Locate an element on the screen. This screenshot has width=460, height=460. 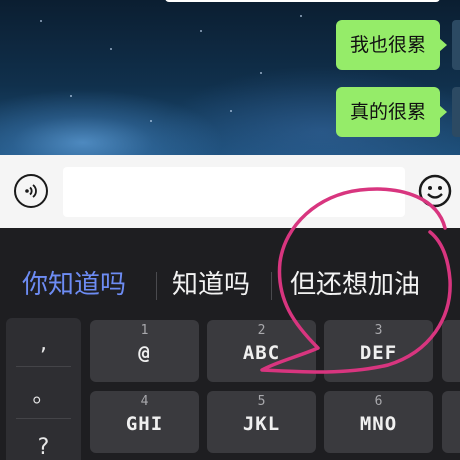
key-2: 2 ABC is located at coordinates (261, 351).